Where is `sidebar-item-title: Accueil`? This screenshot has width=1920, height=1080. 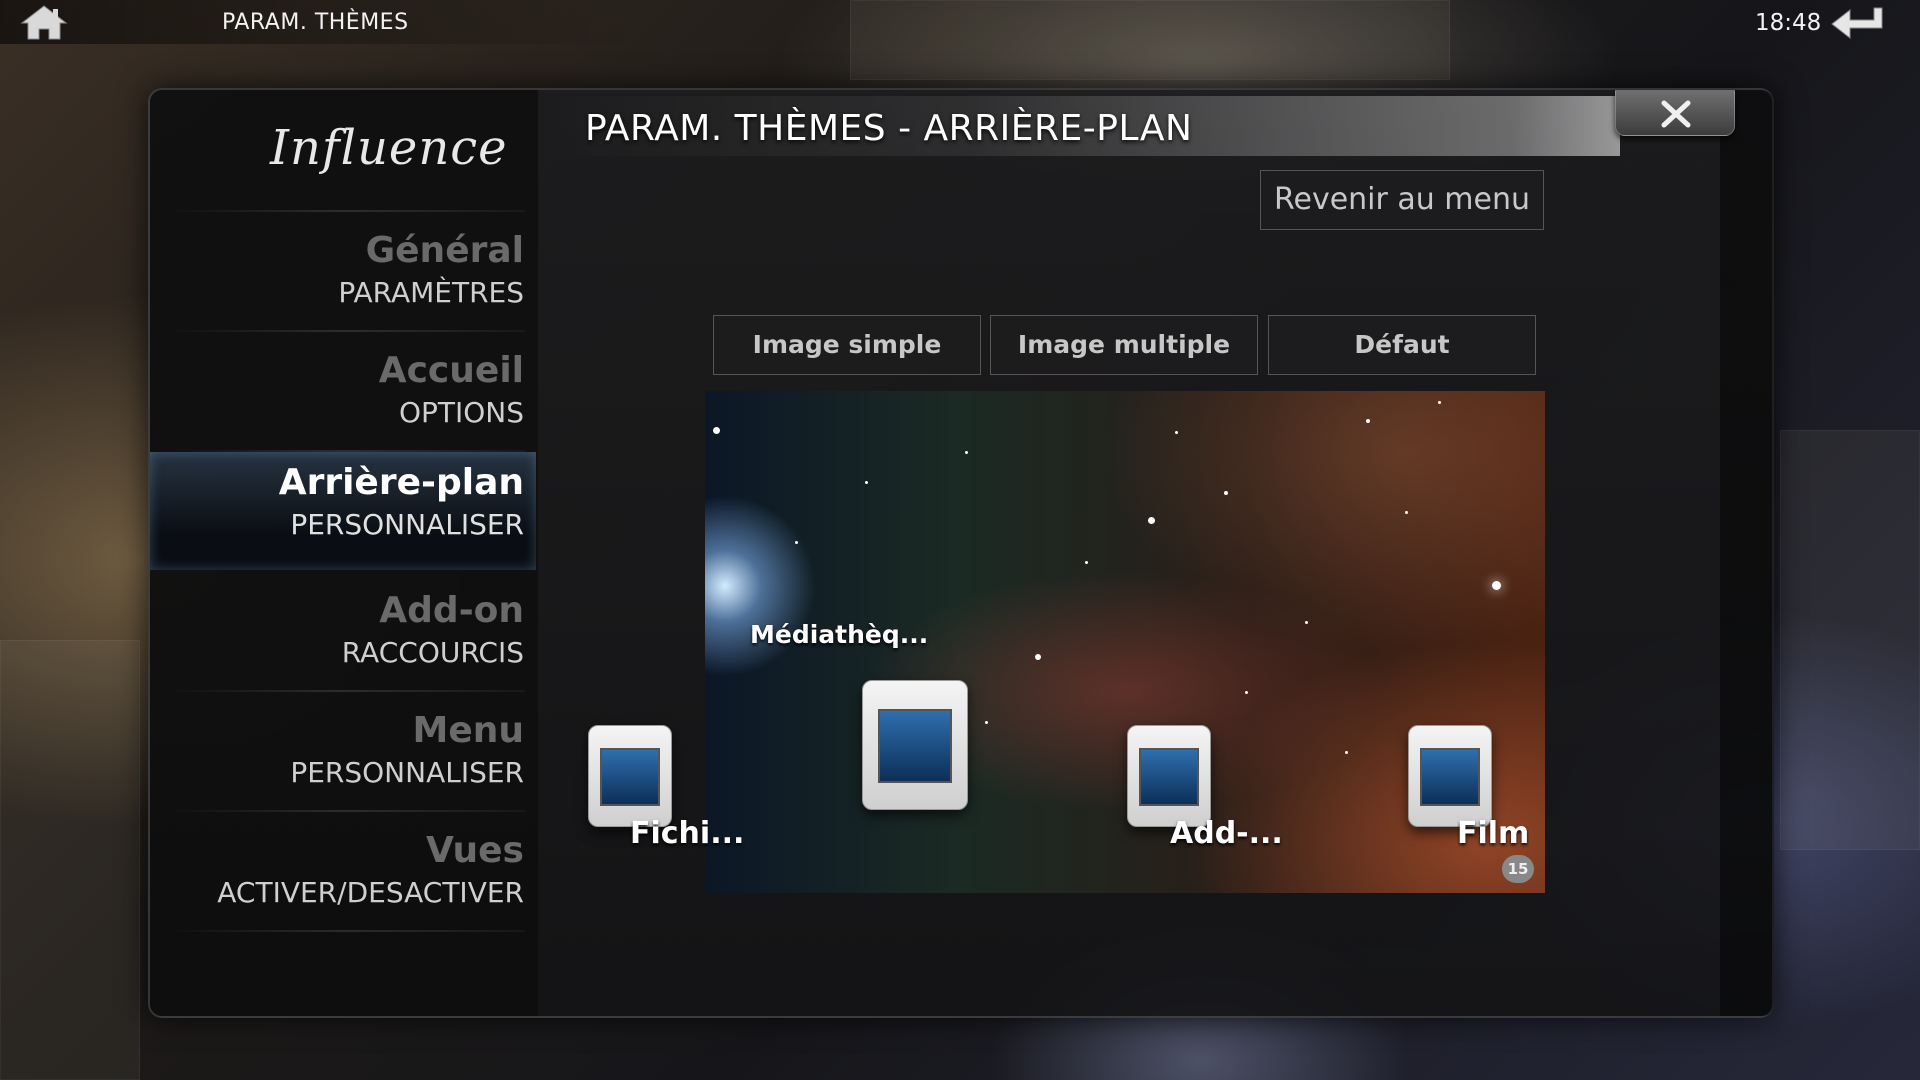
sidebar-item-title: Accueil is located at coordinates (451, 370).